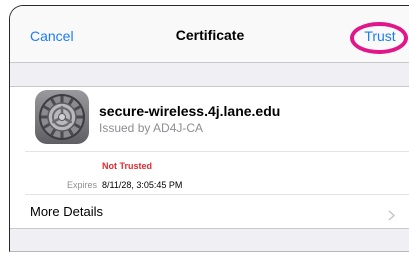  What do you see at coordinates (142, 185) in the screenshot?
I see `expires-value: 8/11/28, 3:05:45 PM` at bounding box center [142, 185].